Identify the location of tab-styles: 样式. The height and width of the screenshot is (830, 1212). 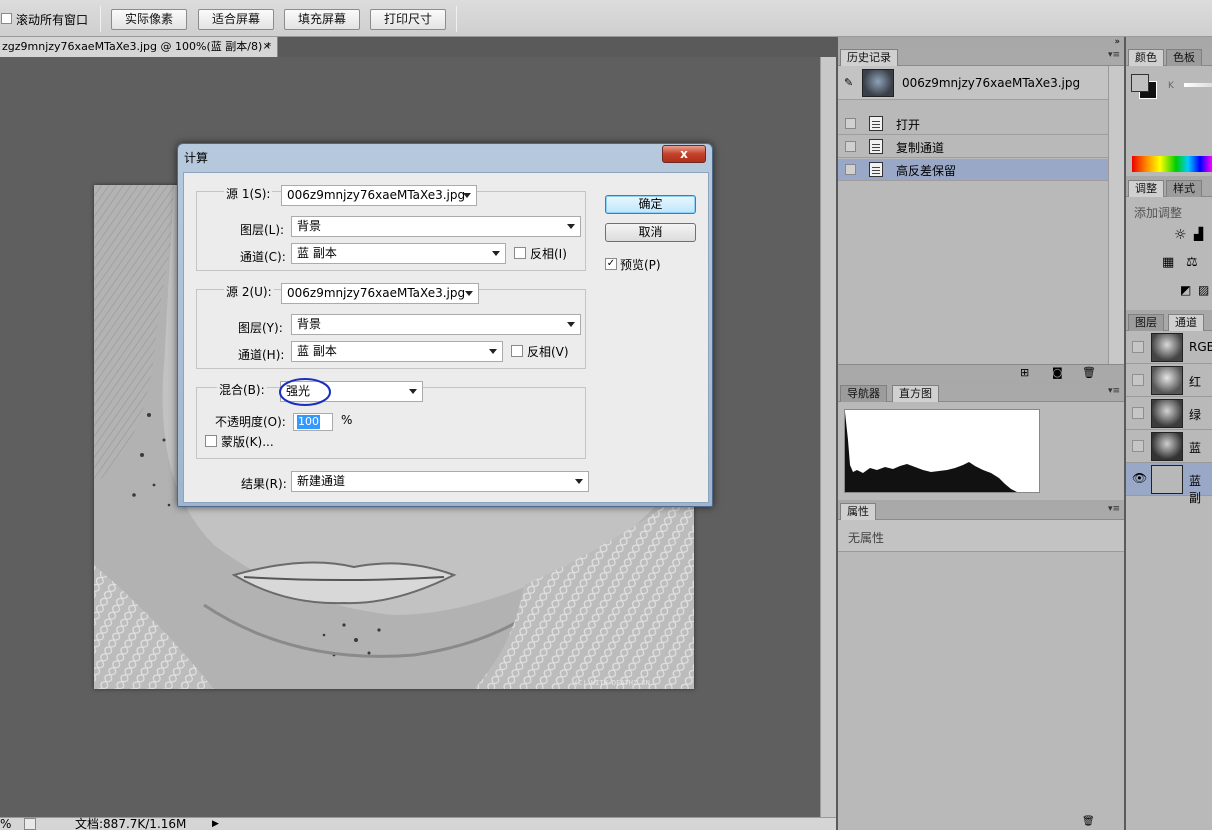
(1184, 188).